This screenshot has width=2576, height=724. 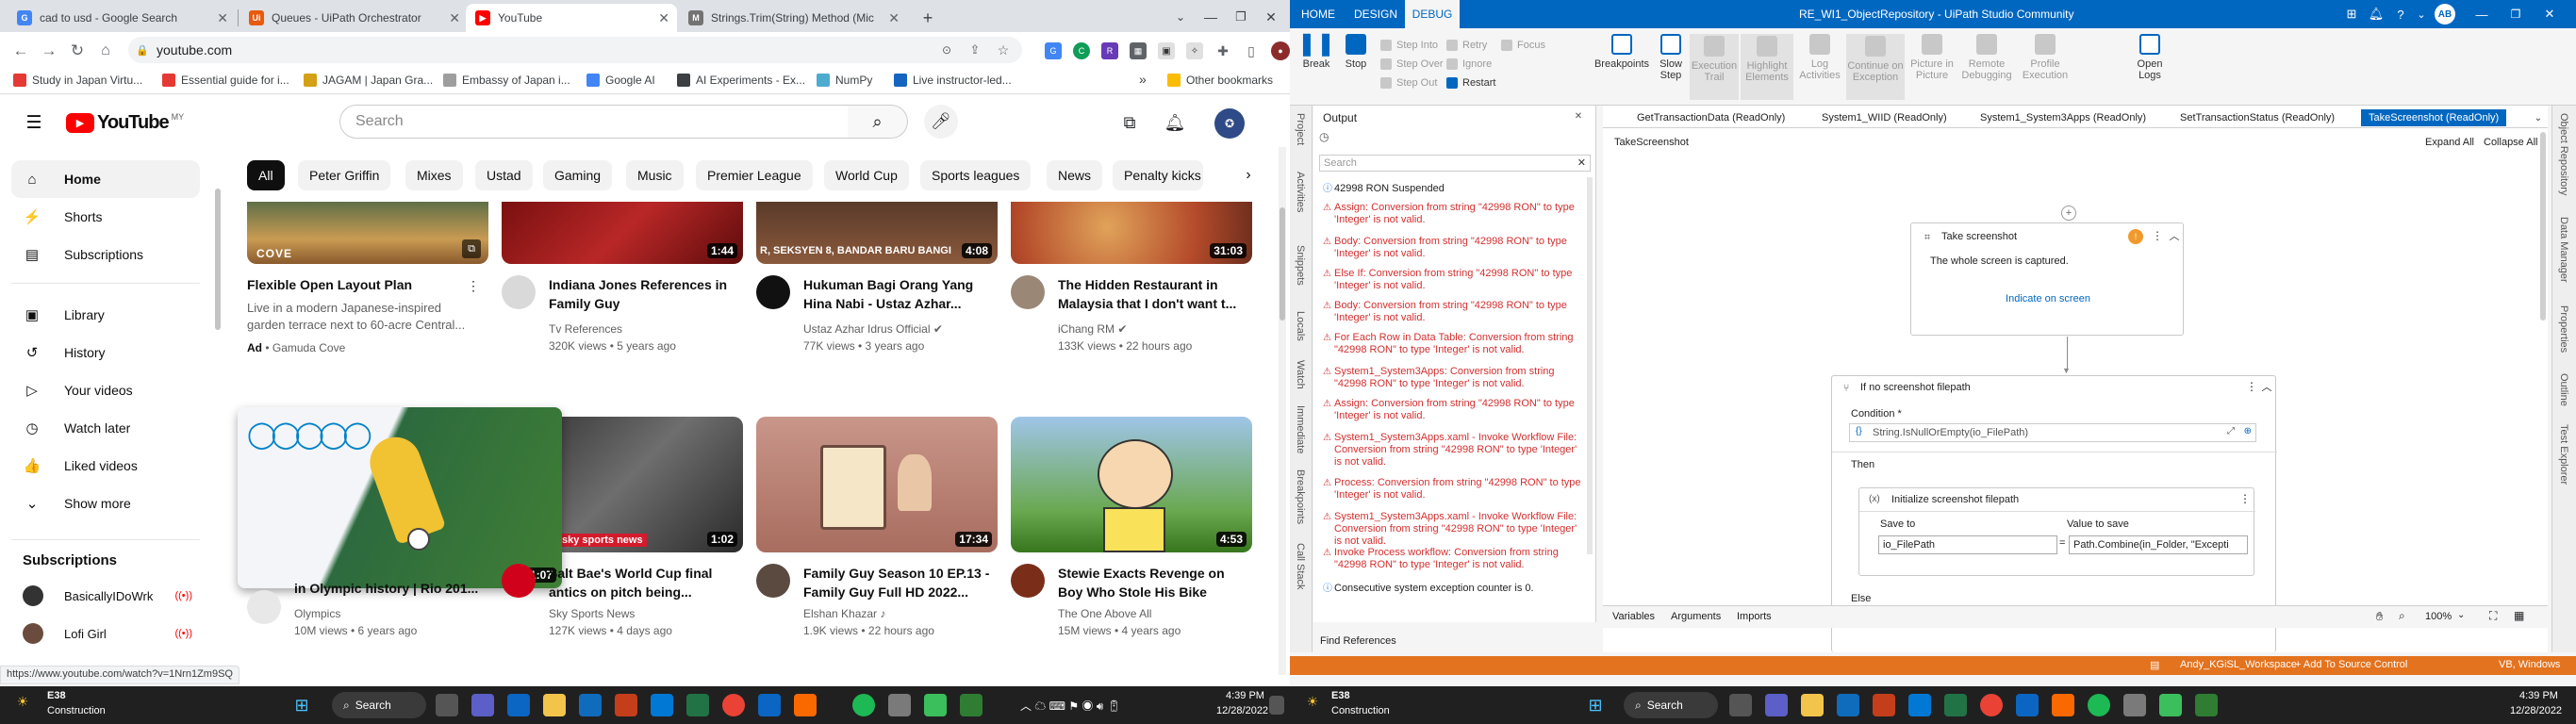 I want to click on other-bookmarks: Other bookmarks, so click(x=1220, y=80).